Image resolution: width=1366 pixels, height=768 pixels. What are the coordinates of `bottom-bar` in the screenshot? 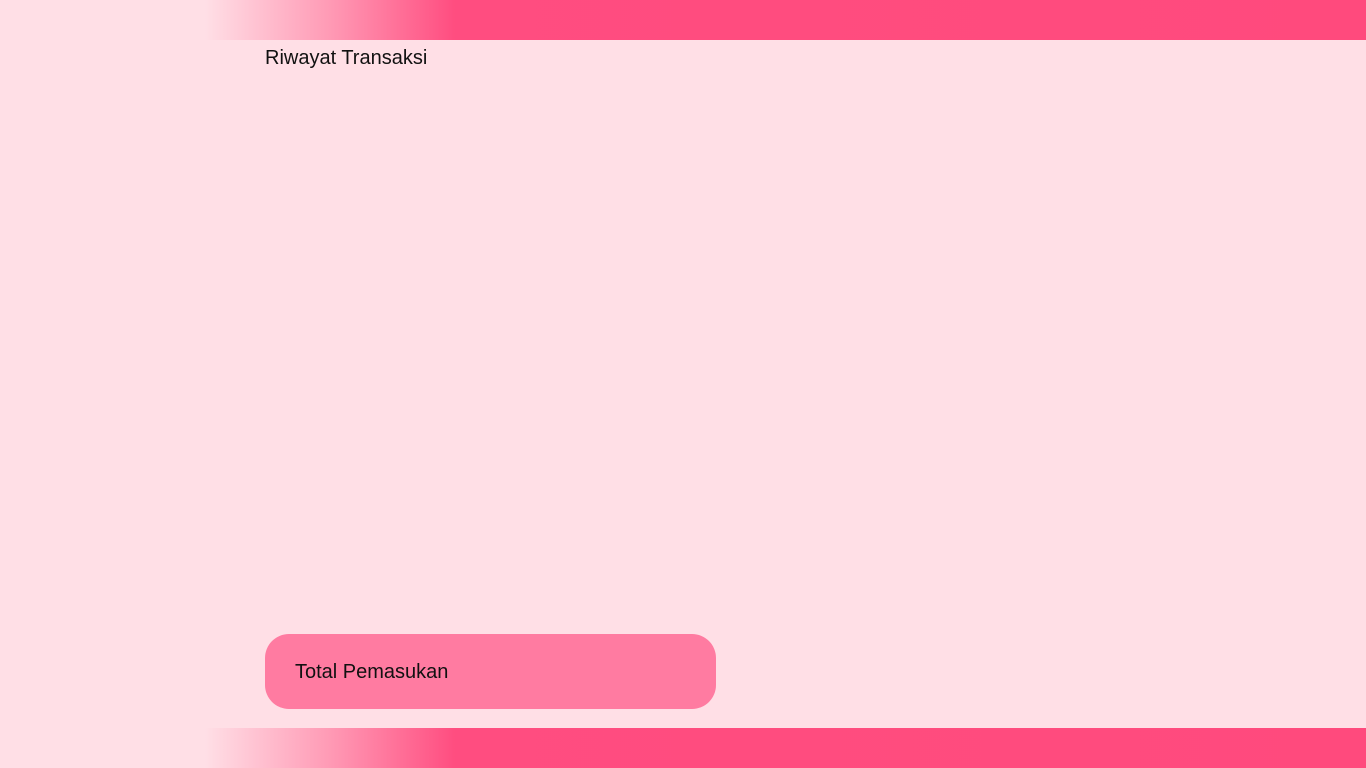 It's located at (683, 748).